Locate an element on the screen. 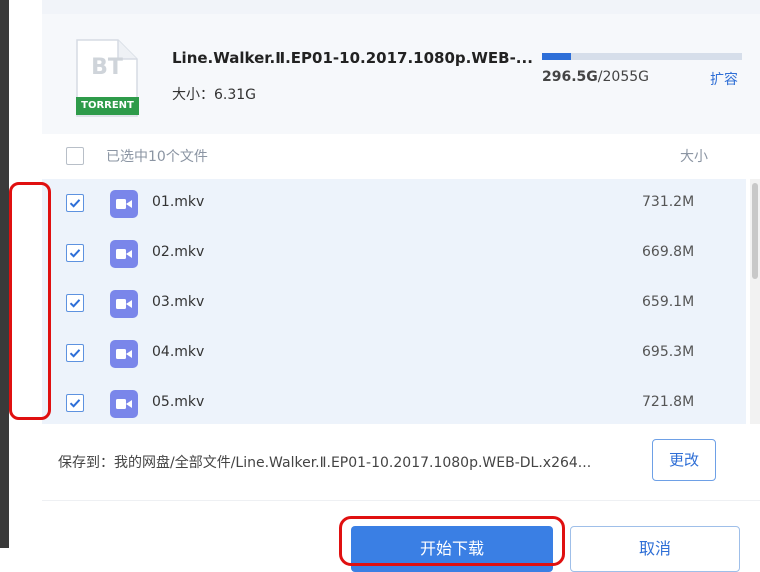 This screenshot has width=760, height=572. storage-total-value: /2055G is located at coordinates (623, 77).